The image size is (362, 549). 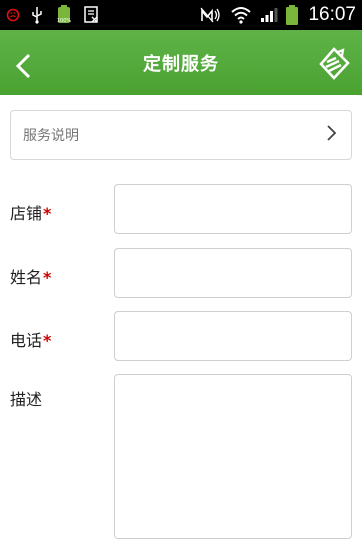 What do you see at coordinates (13, 15) in the screenshot?
I see `notification-icon` at bounding box center [13, 15].